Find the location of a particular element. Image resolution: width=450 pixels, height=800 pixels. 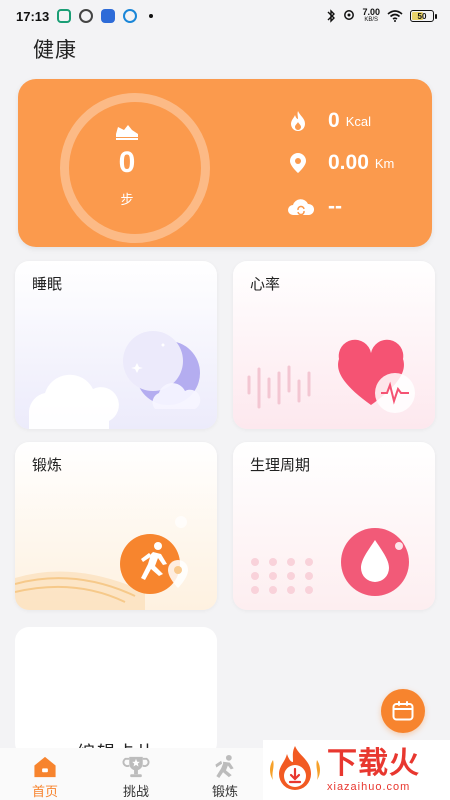

flame-icon is located at coordinates (298, 121).